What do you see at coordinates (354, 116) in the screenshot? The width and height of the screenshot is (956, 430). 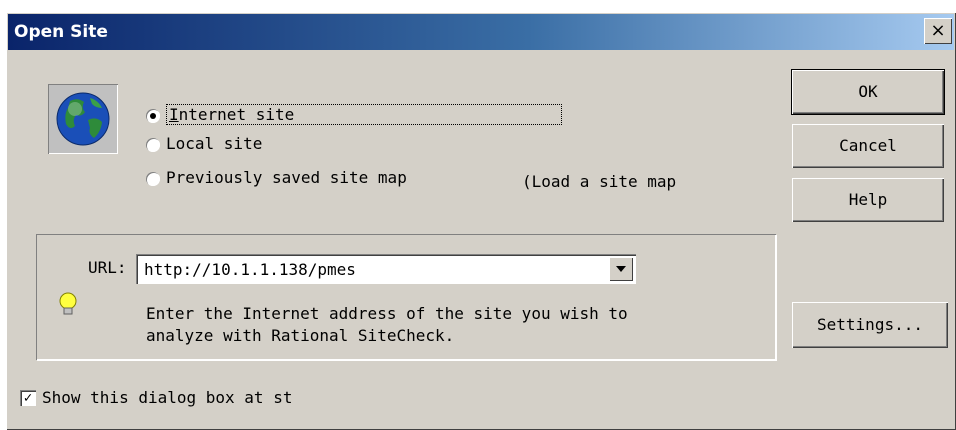 I see `radio-internet-site: Internet site` at bounding box center [354, 116].